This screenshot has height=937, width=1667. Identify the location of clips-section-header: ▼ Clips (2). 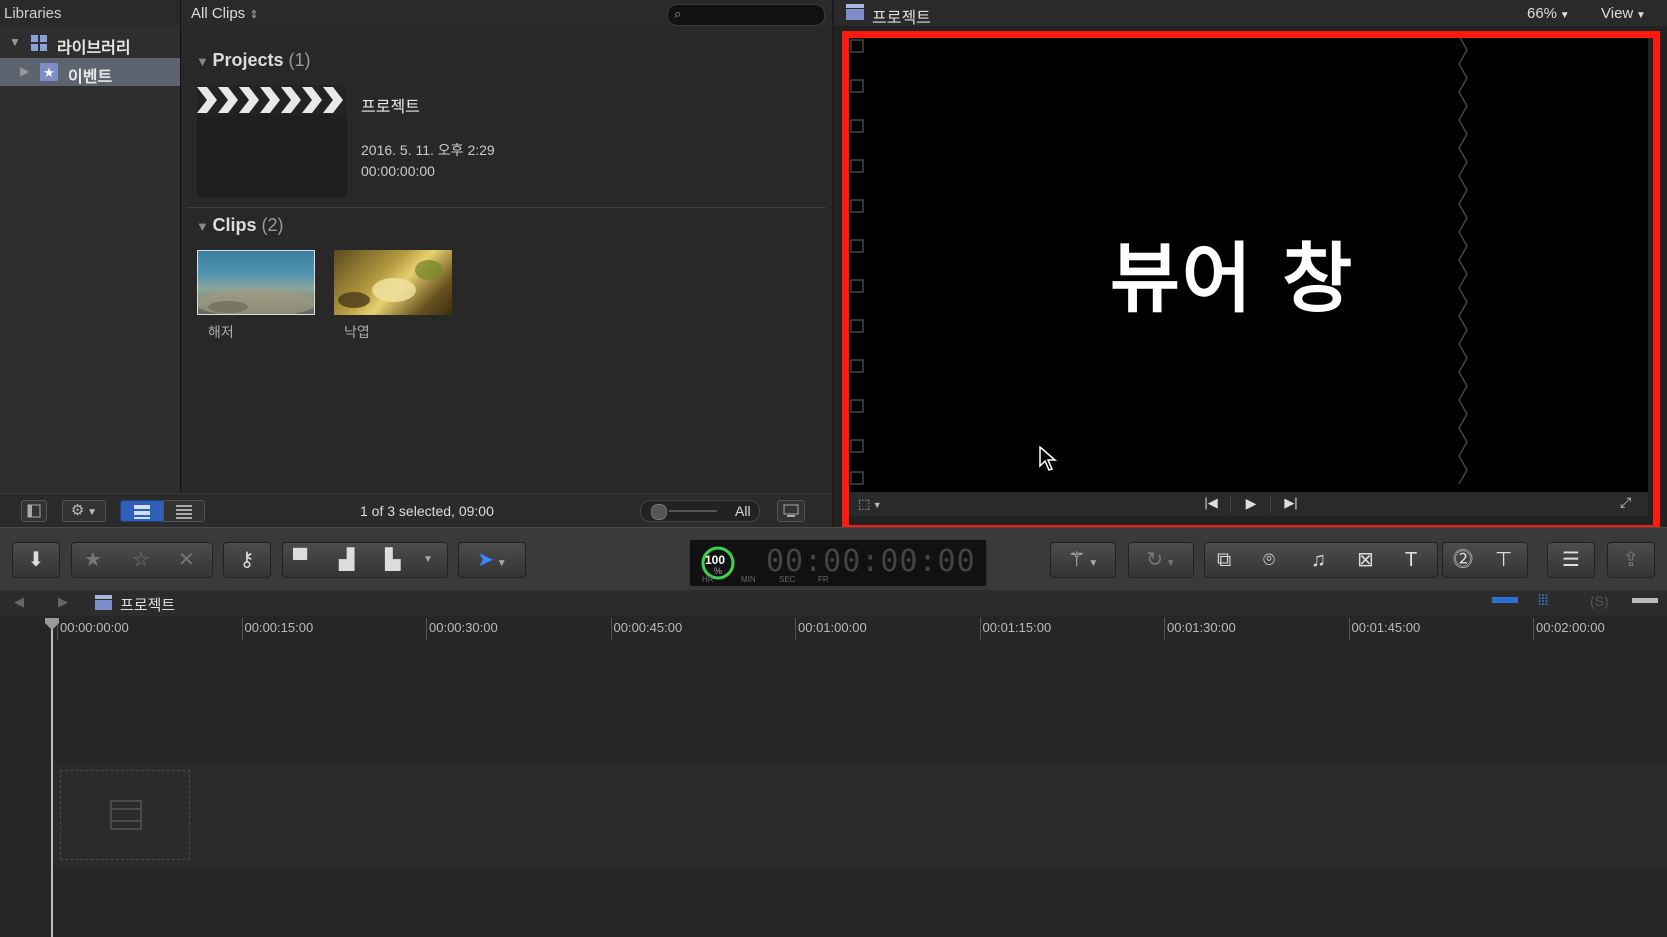
(240, 225).